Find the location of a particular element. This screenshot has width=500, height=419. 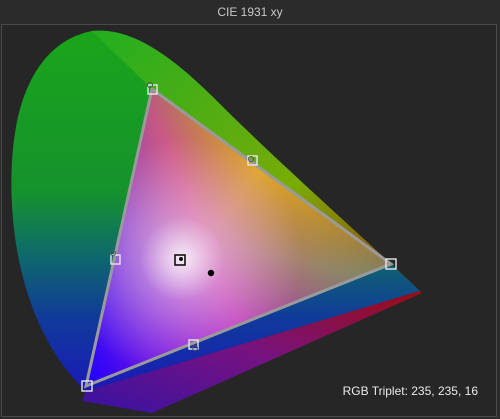

white-point-dot is located at coordinates (181, 259).